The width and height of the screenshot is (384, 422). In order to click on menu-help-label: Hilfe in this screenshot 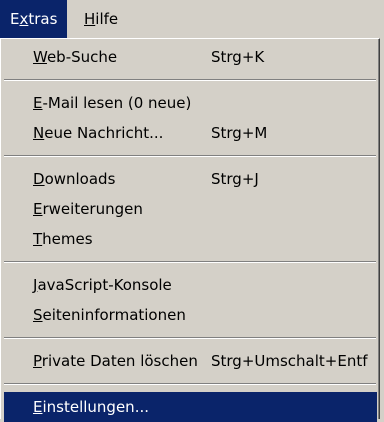, I will do `click(101, 19)`.